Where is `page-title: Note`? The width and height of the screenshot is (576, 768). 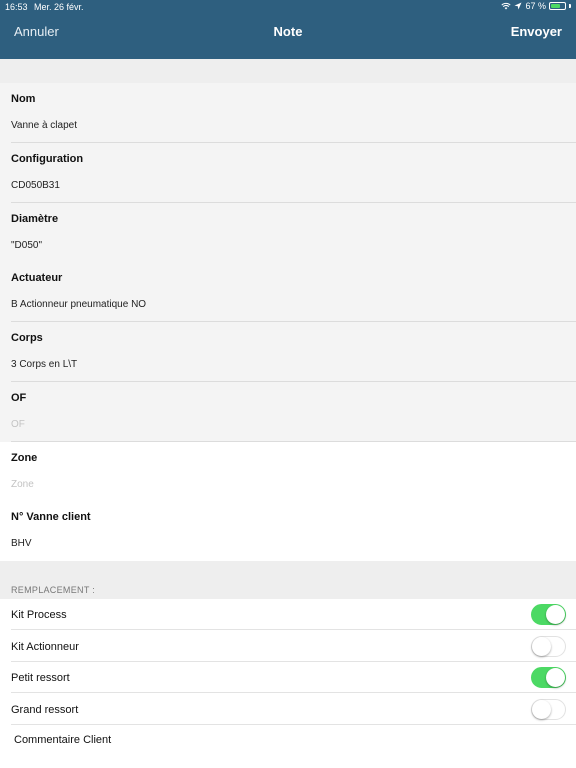
page-title: Note is located at coordinates (288, 31).